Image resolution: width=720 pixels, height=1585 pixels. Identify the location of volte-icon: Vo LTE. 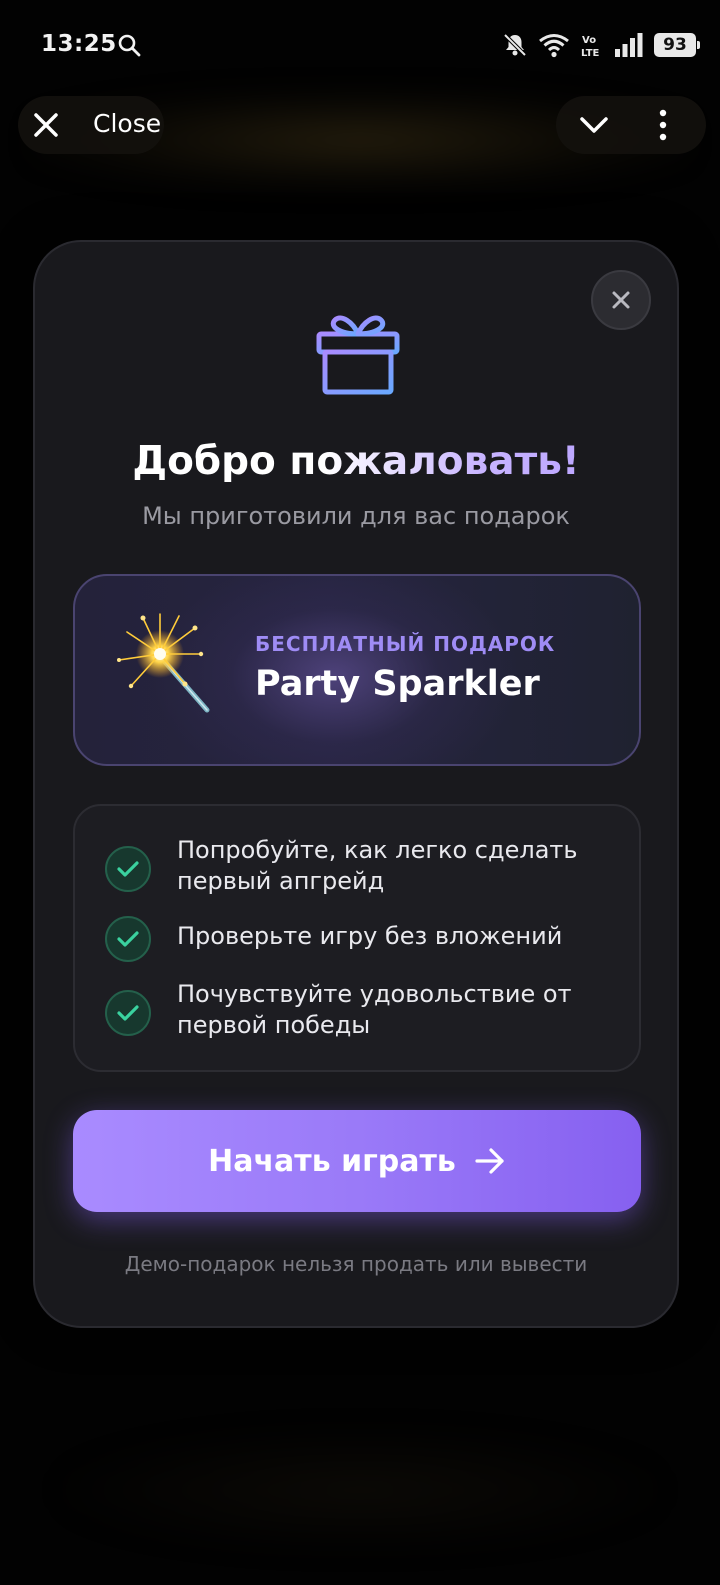
(590, 46).